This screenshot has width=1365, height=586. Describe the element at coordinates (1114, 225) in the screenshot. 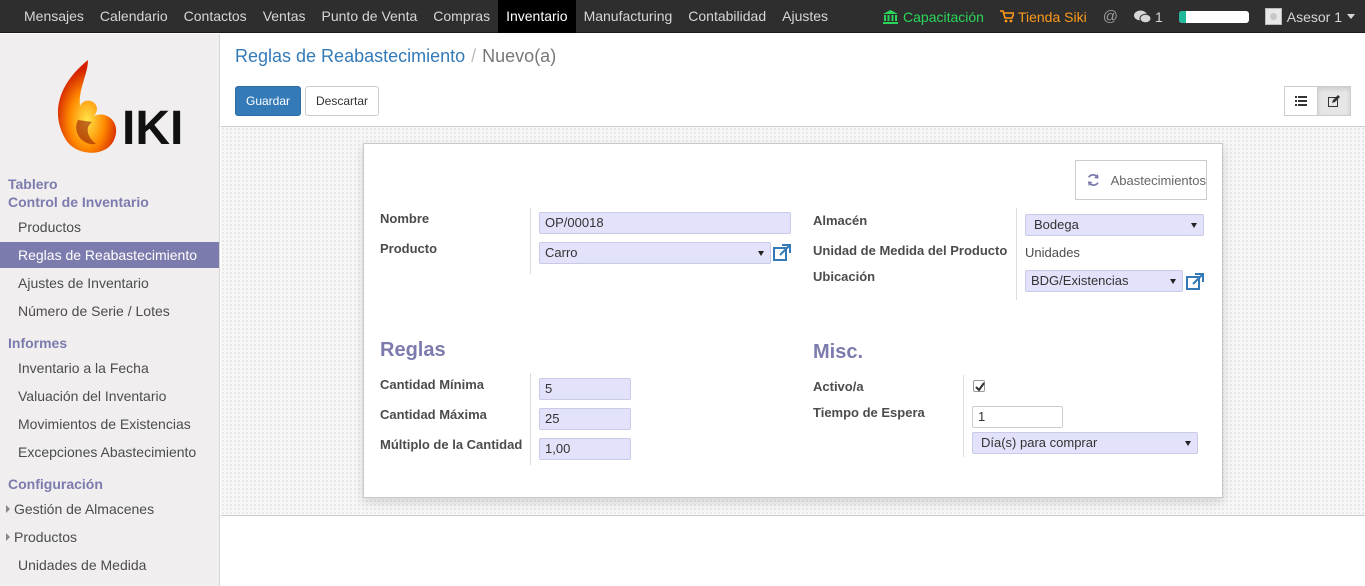

I see `almacen-select: Bodega` at that location.